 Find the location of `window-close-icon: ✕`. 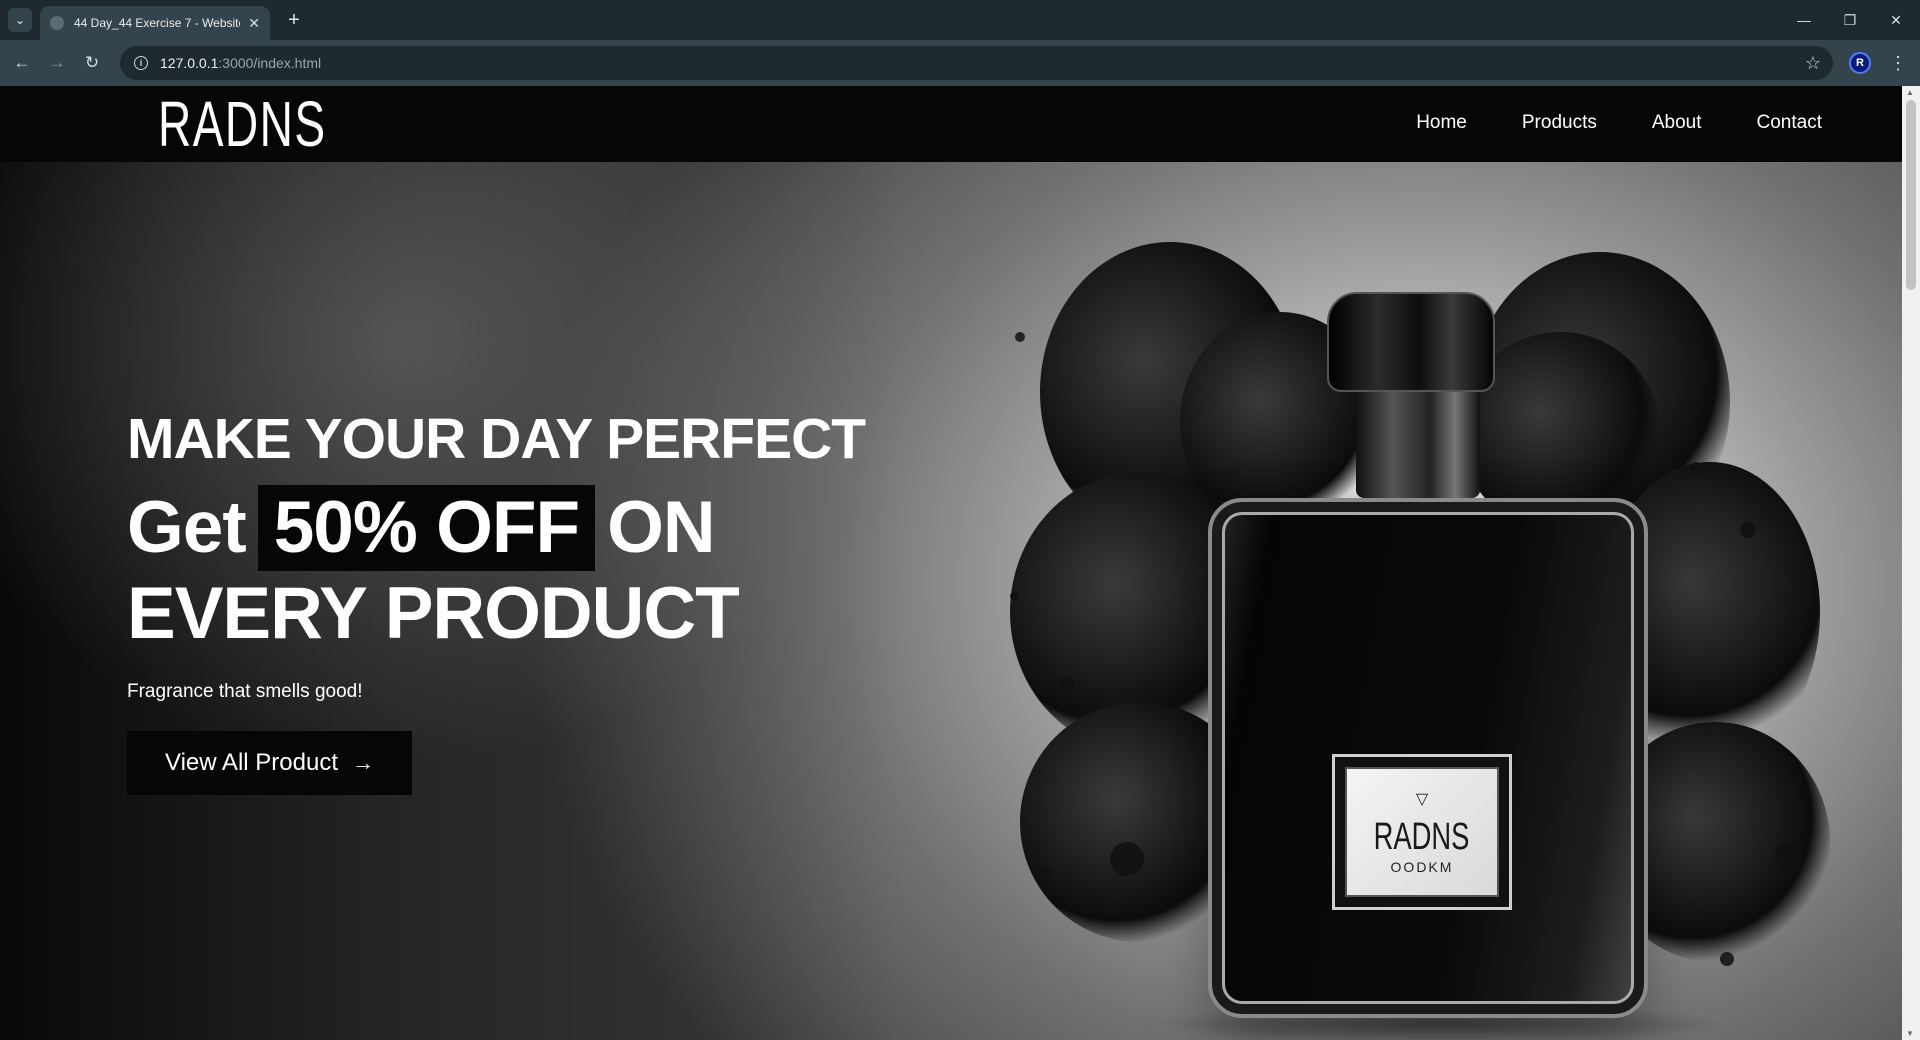

window-close-icon: ✕ is located at coordinates (1896, 20).